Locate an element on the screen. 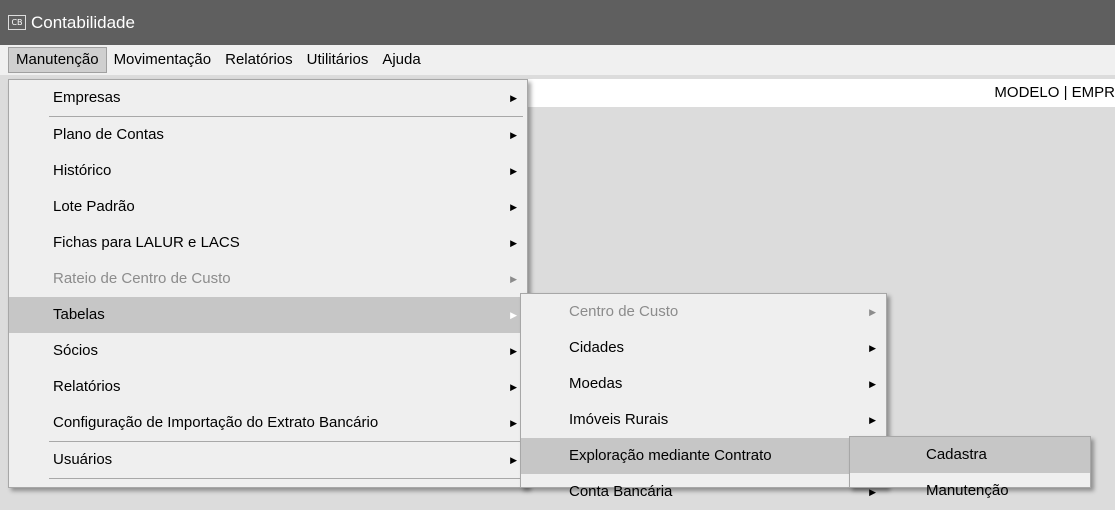  menu-item-label: Histórico is located at coordinates (82, 170).